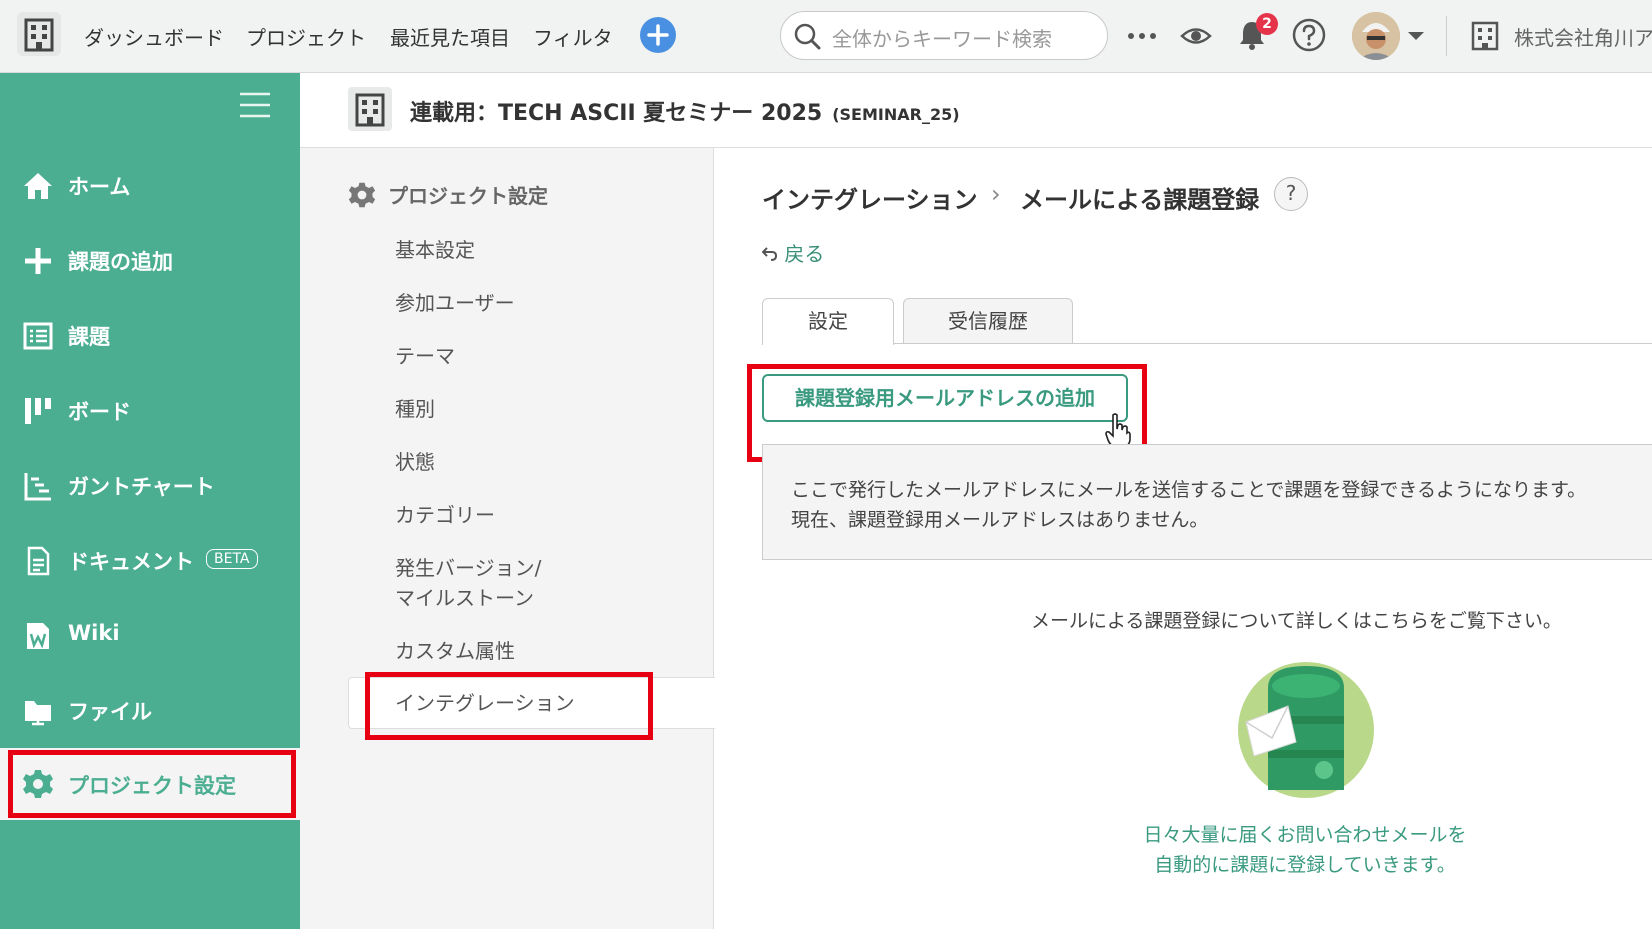  I want to click on search-placeholder: 全体からキーワード検索, so click(942, 39).